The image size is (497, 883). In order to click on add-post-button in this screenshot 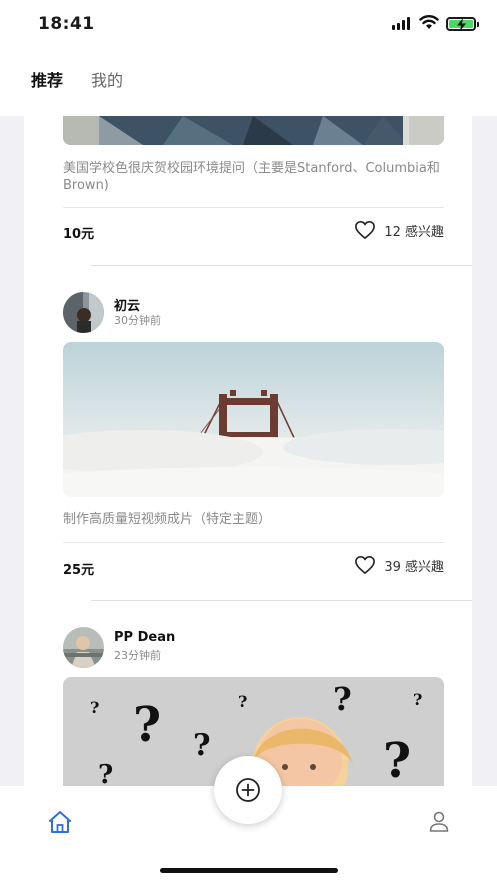, I will do `click(248, 790)`.